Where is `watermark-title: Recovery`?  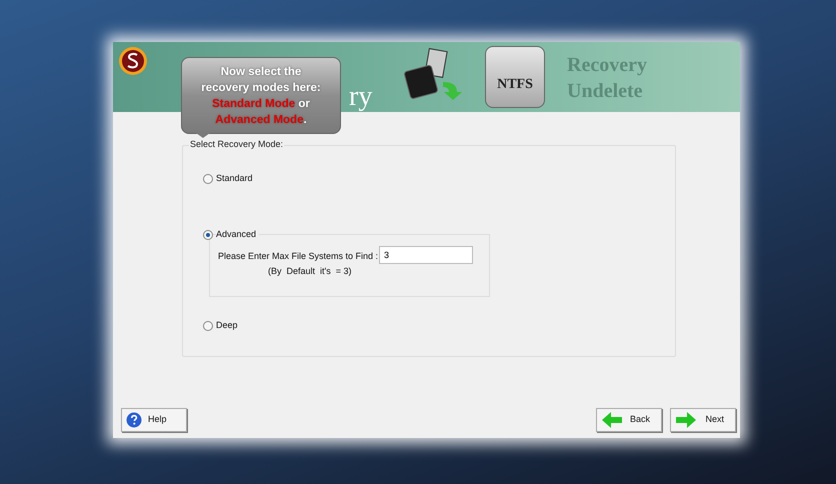 watermark-title: Recovery is located at coordinates (607, 65).